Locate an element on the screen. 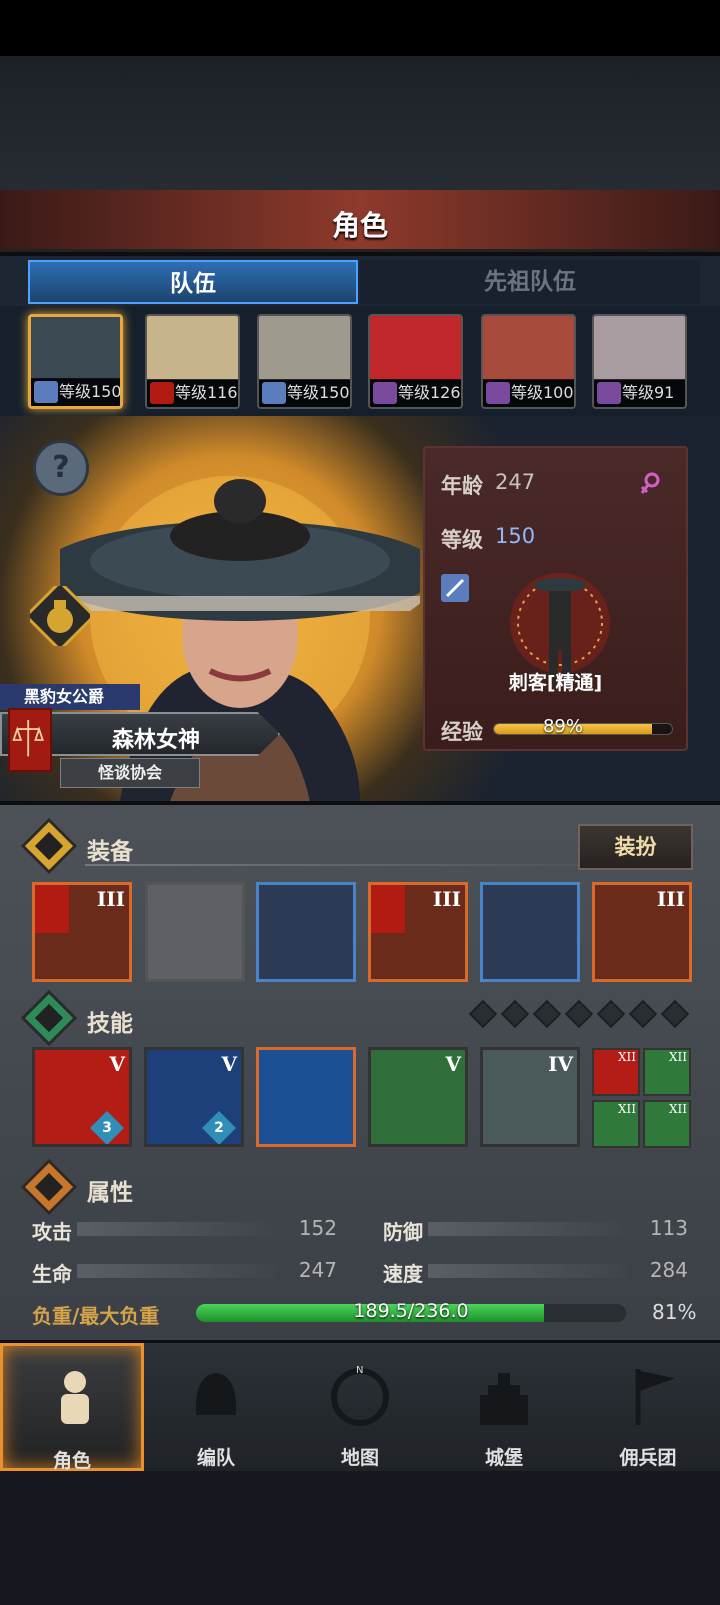 The image size is (720, 1605). team-tabs: 队伍 先祖队伍 is located at coordinates (360, 281).